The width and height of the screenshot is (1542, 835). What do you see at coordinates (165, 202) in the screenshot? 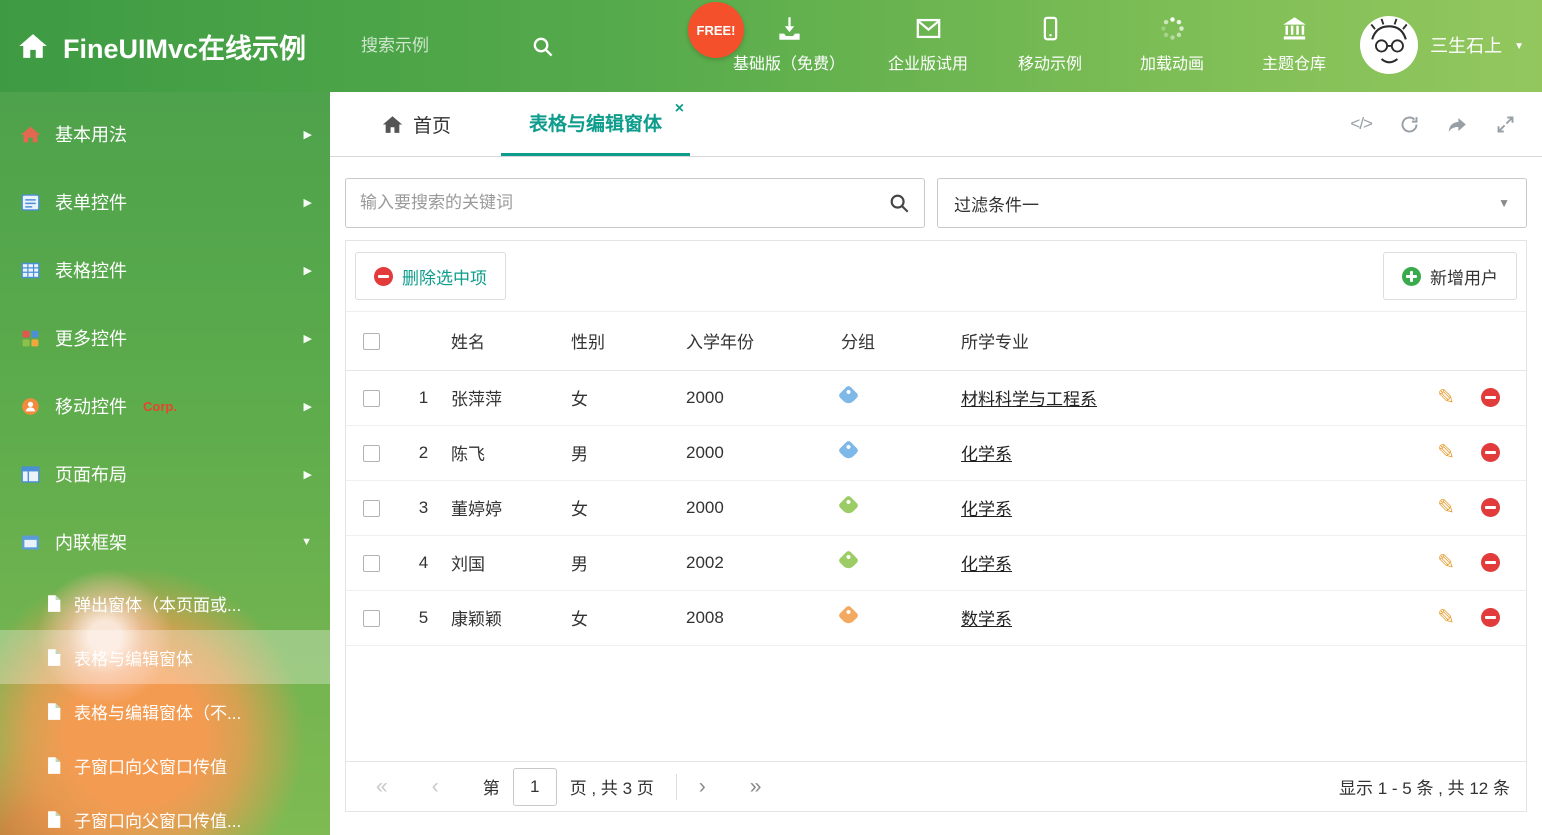
I see `sidebar-item-form-controls: 表单控件 ▶` at bounding box center [165, 202].